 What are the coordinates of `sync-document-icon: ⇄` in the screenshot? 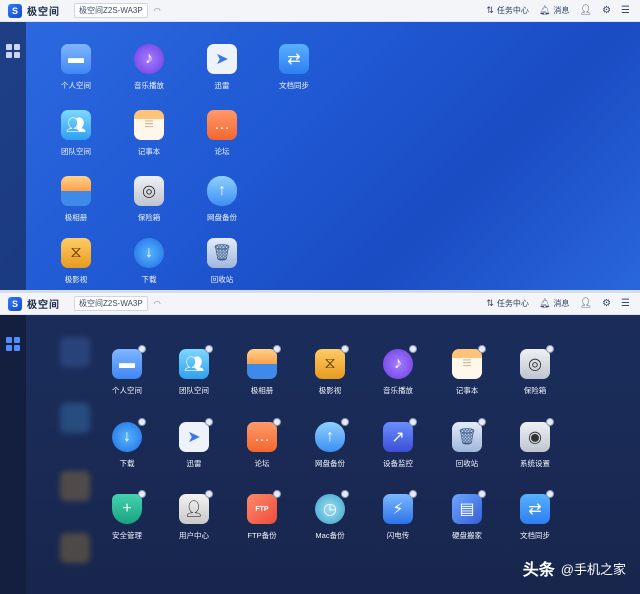 It's located at (294, 59).